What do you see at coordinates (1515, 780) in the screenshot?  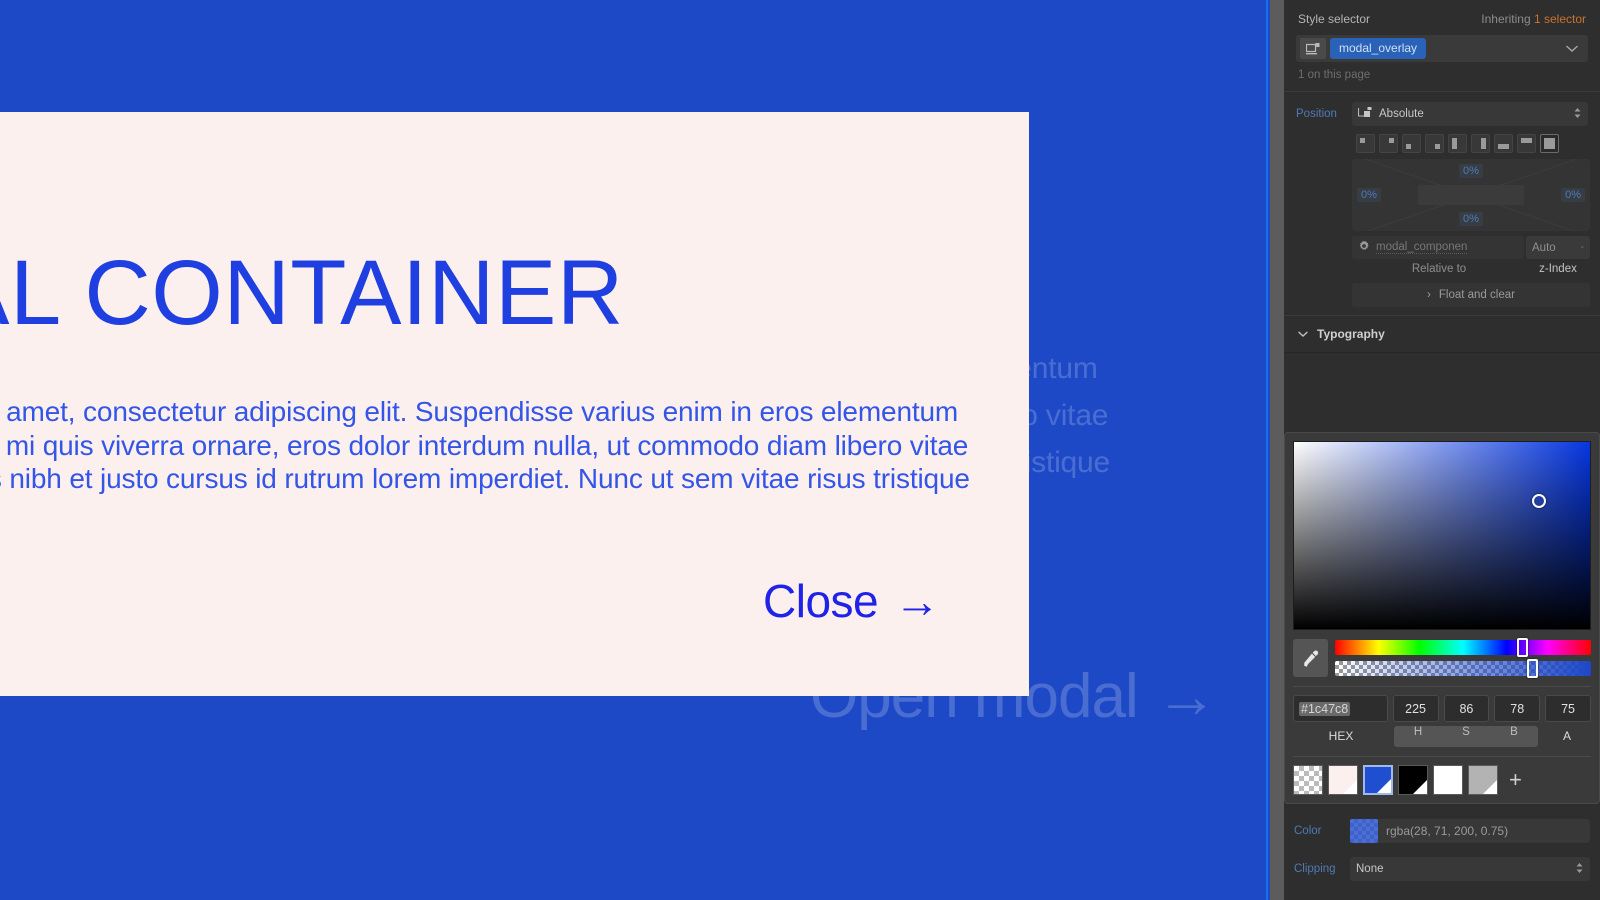 I see `add-swatch-button: +` at bounding box center [1515, 780].